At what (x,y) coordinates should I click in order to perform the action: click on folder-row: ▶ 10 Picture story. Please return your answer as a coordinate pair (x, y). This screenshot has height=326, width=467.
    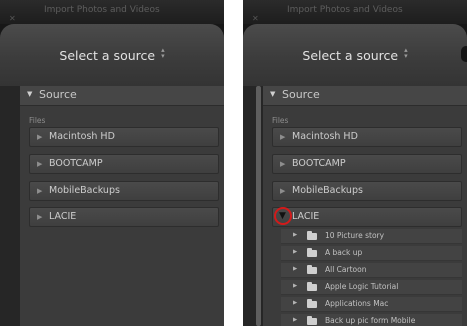
    Looking at the image, I should click on (371, 236).